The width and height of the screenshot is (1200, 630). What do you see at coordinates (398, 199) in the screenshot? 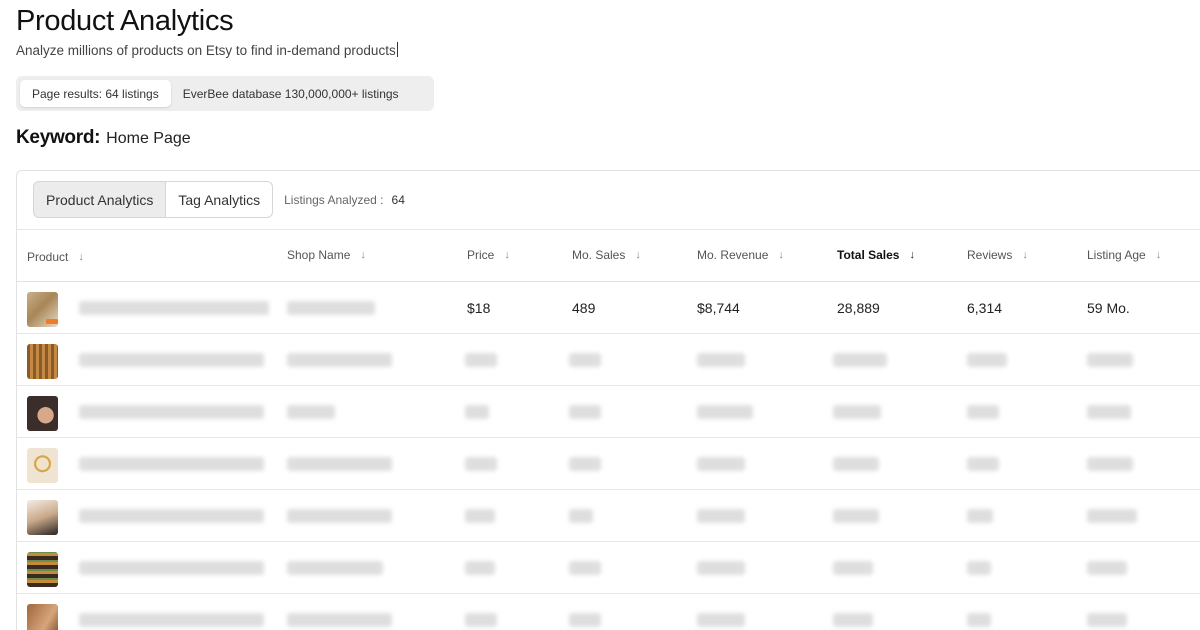
I see `listings-analyzed-count: 64` at bounding box center [398, 199].